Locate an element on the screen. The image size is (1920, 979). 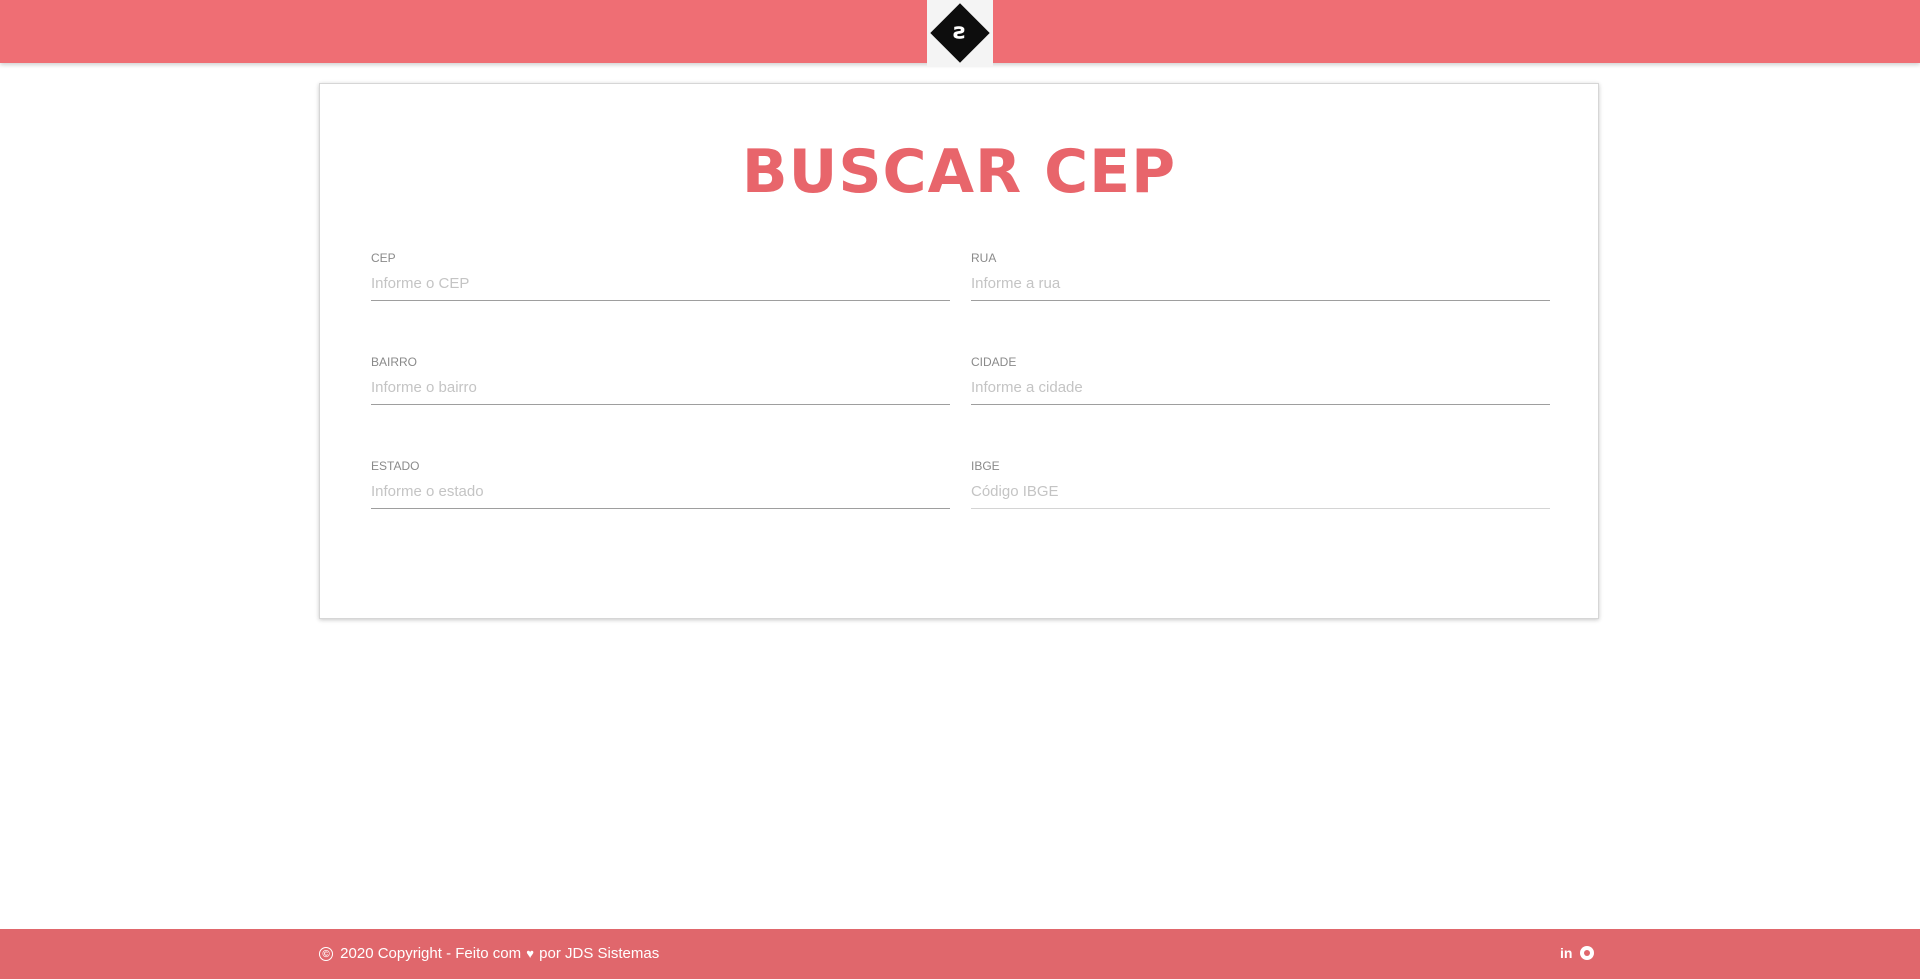
estado-input is located at coordinates (660, 492).